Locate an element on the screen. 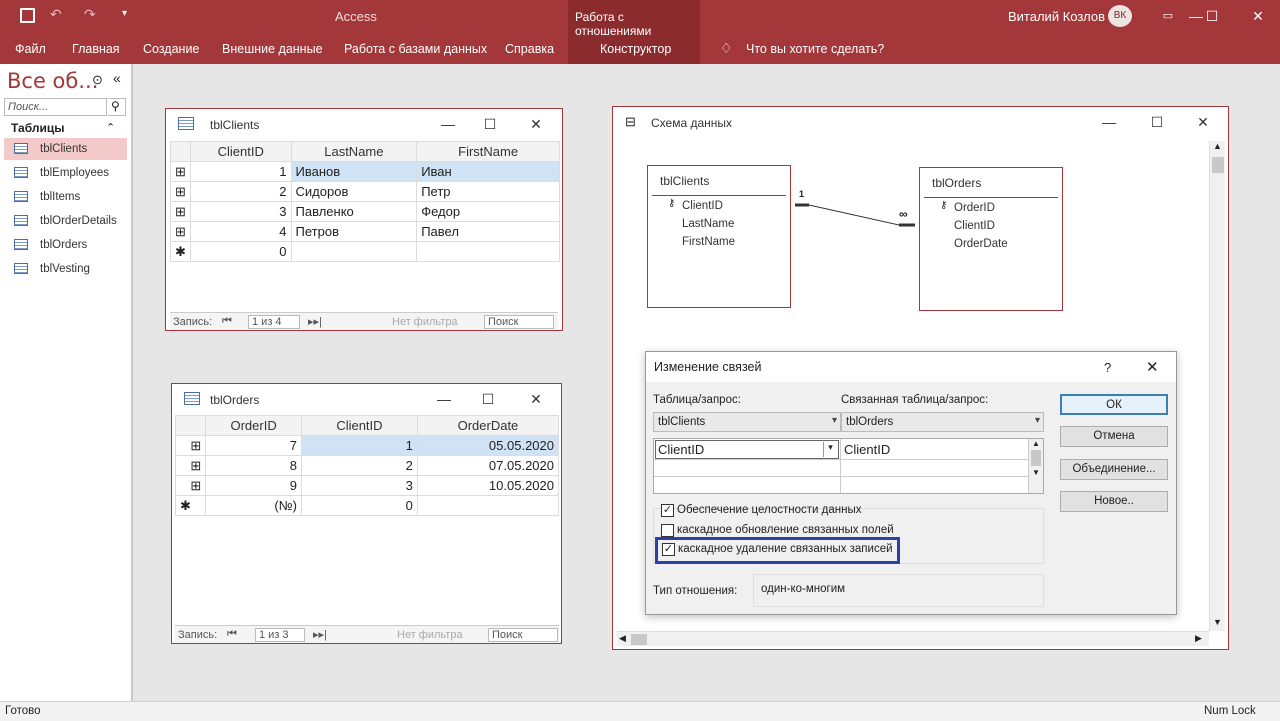 This screenshot has height=721, width=1280. tell-me-input: Что вы хотите сделать? is located at coordinates (815, 49).